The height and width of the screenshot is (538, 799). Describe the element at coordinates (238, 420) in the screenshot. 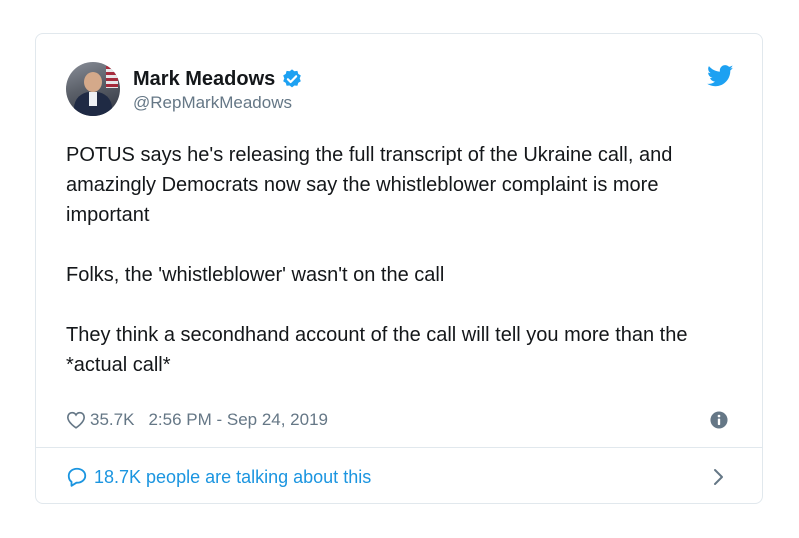

I see `tweet-timestamp: 2:56 PM - Sep 24, 2019` at that location.